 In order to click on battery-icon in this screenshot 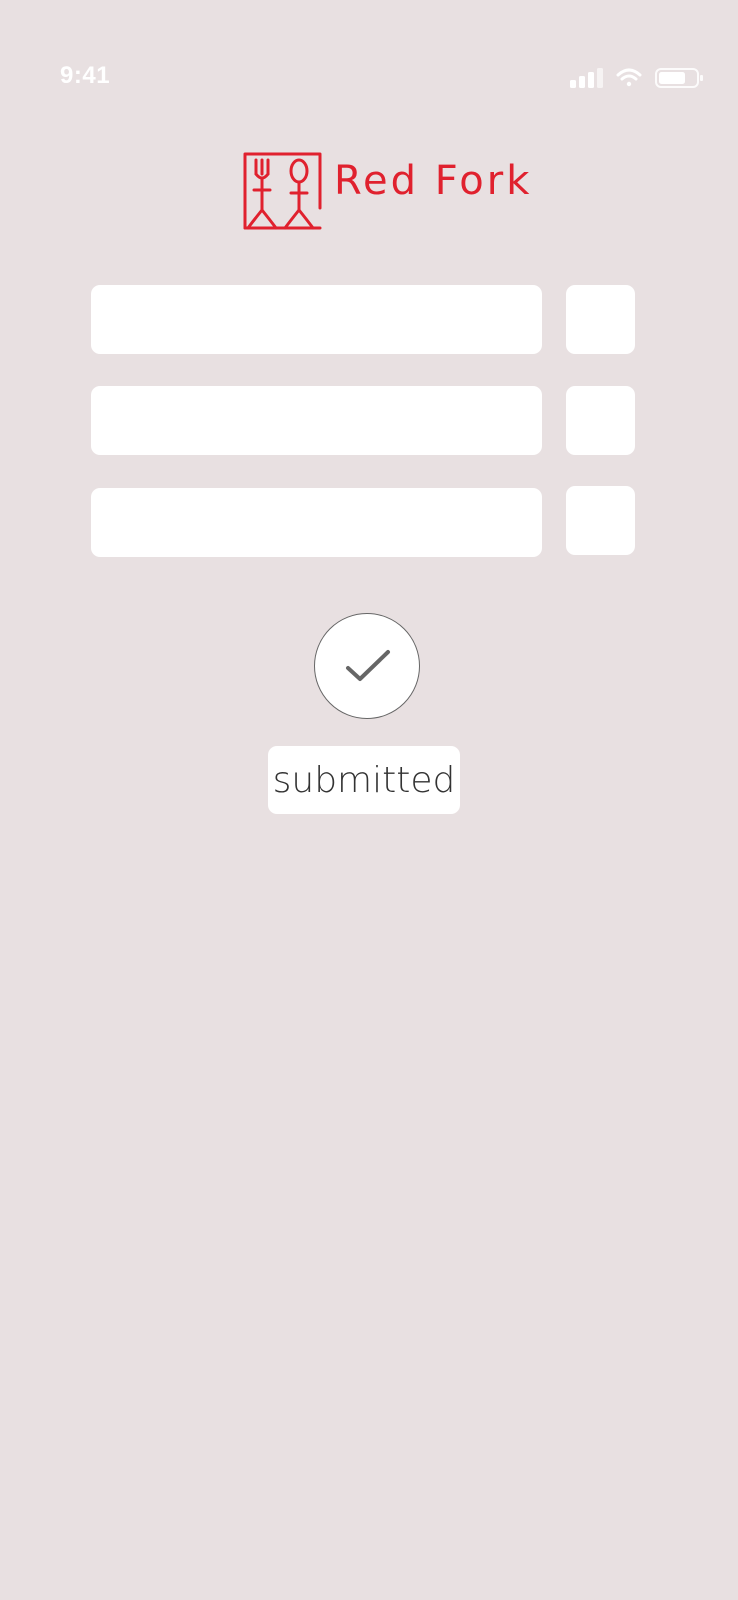, I will do `click(679, 78)`.